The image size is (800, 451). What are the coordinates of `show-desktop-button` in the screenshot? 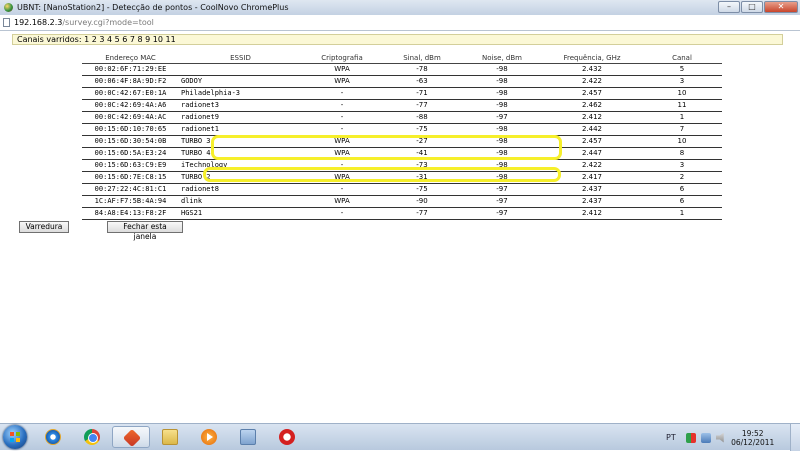 It's located at (795, 437).